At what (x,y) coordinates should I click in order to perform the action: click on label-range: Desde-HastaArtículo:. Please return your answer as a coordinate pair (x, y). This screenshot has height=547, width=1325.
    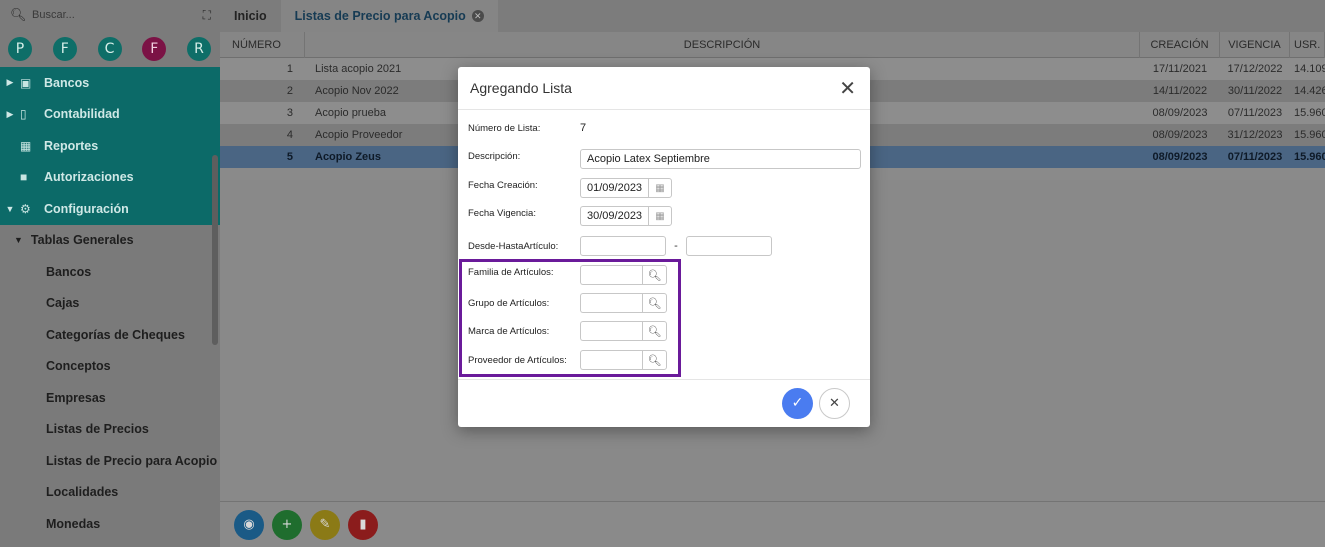
    Looking at the image, I should click on (513, 246).